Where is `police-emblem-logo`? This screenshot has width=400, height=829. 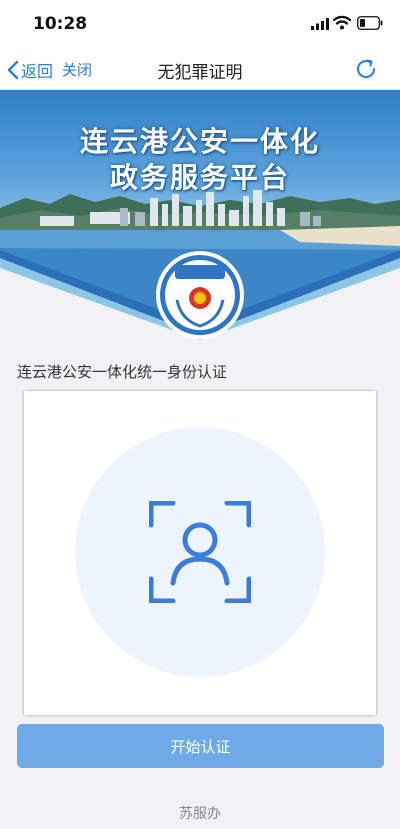
police-emblem-logo is located at coordinates (200, 295).